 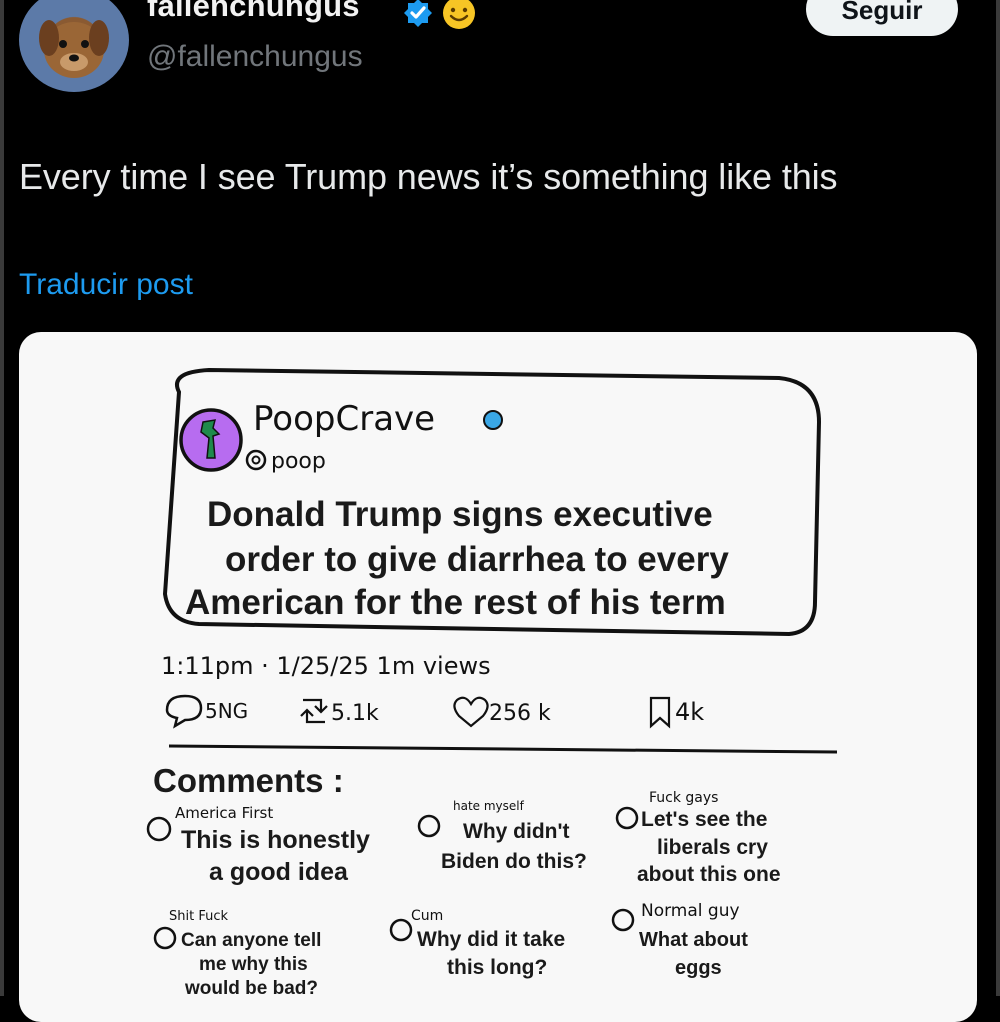 What do you see at coordinates (279, 872) in the screenshot?
I see `comment-line: a good idea` at bounding box center [279, 872].